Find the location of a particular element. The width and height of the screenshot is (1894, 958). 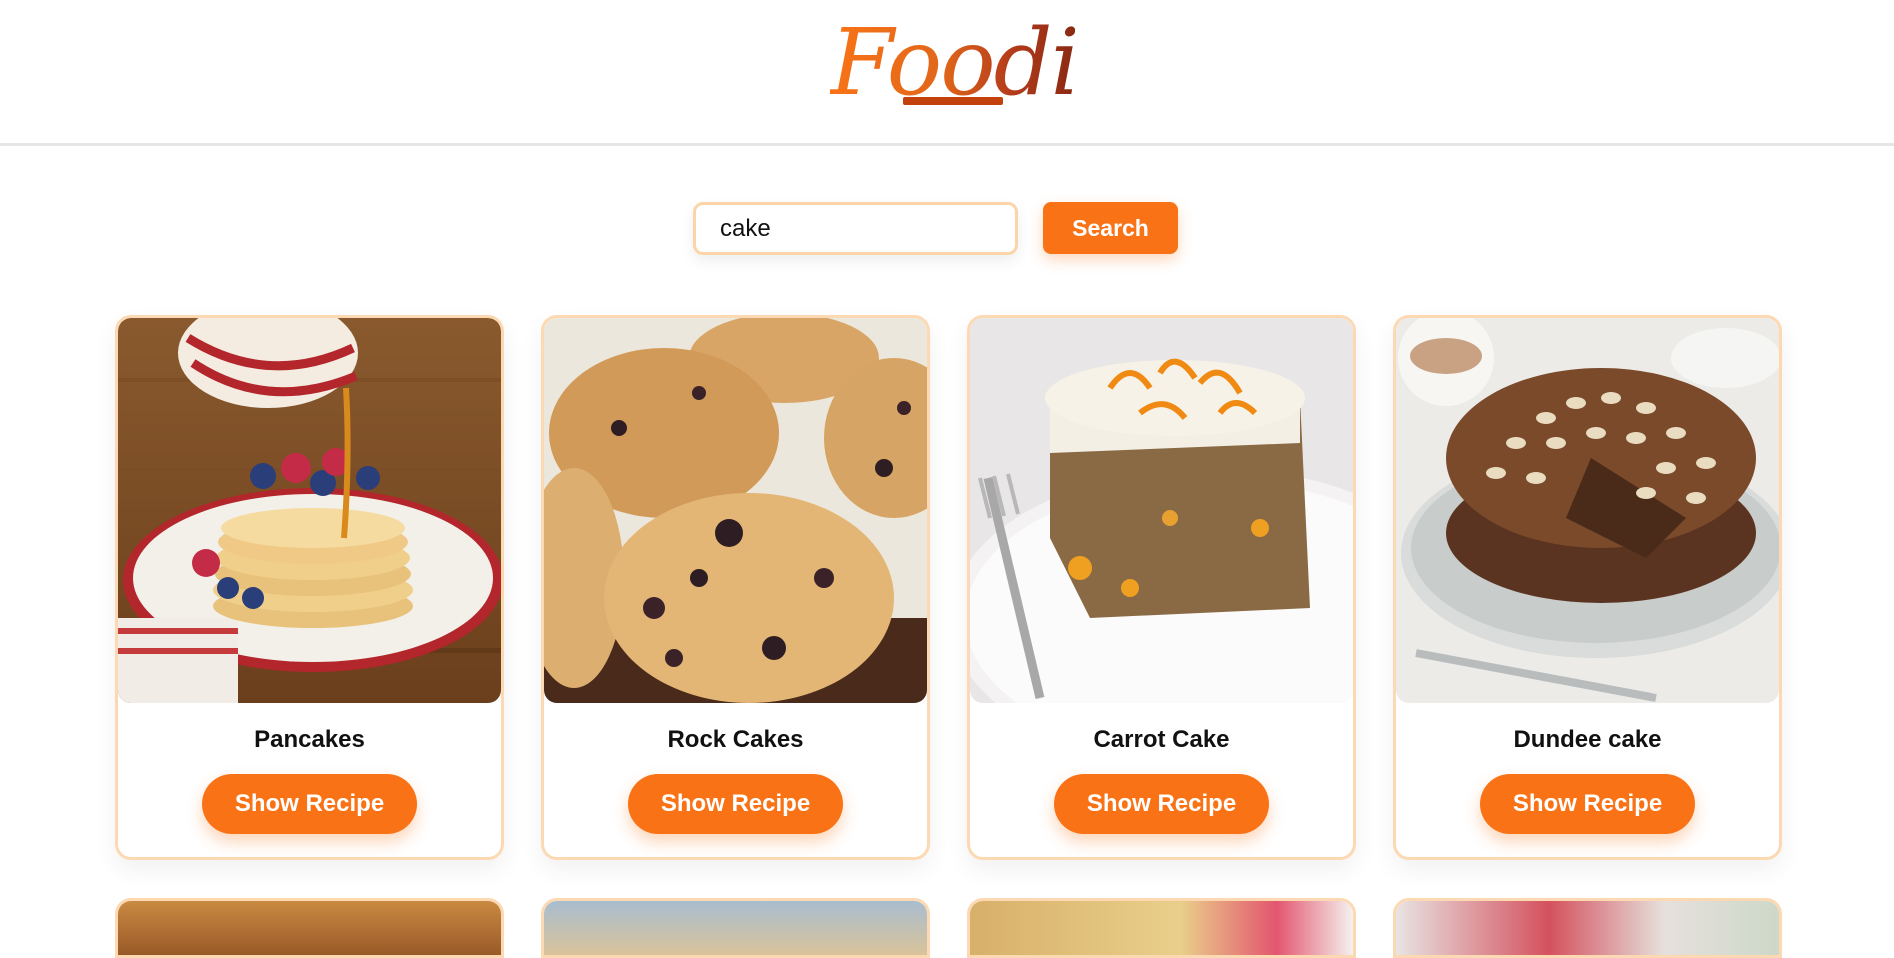

logo-underline is located at coordinates (953, 101).